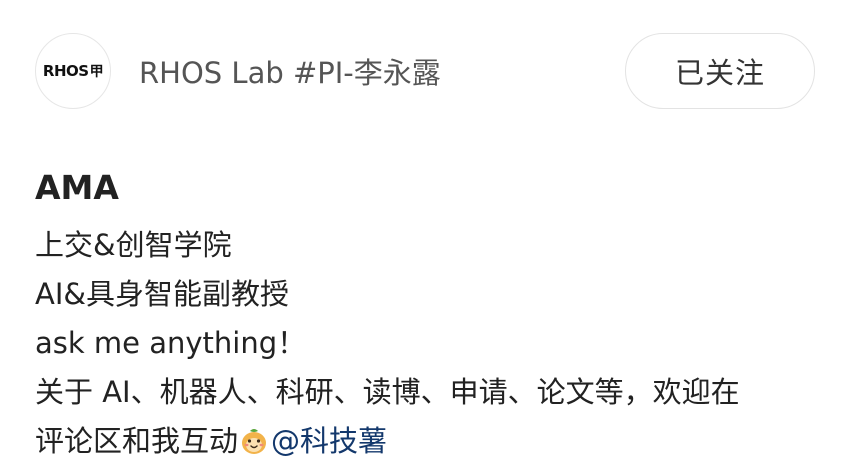 This screenshot has height=470, width=854. Describe the element at coordinates (254, 441) in the screenshot. I see `smiling-mascot-icon` at that location.